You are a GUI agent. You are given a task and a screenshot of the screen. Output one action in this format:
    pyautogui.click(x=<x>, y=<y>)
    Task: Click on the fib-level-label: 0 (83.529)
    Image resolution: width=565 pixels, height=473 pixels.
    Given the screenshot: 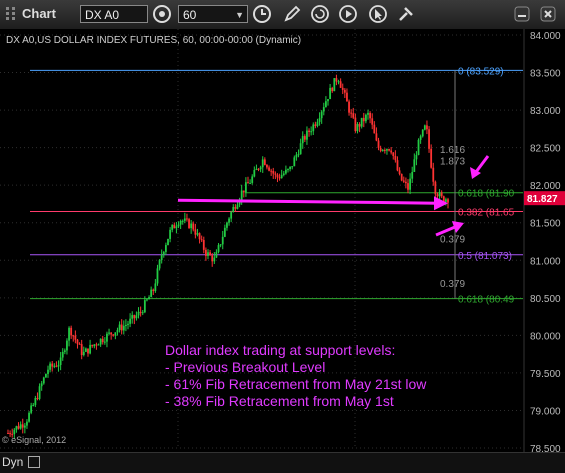 What is the action you would take?
    pyautogui.click(x=481, y=71)
    